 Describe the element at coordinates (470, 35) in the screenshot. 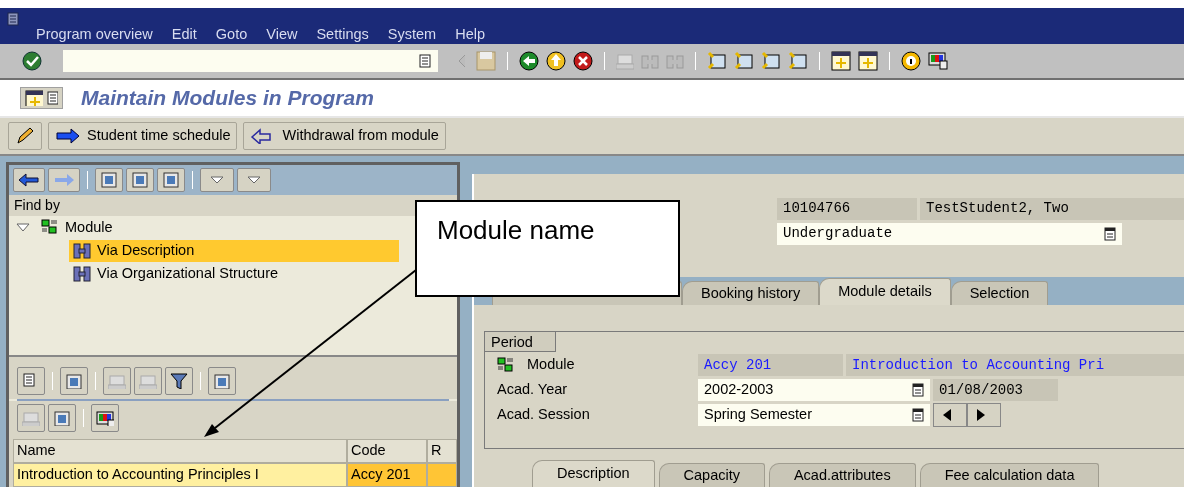

I see `menu-item: Help` at that location.